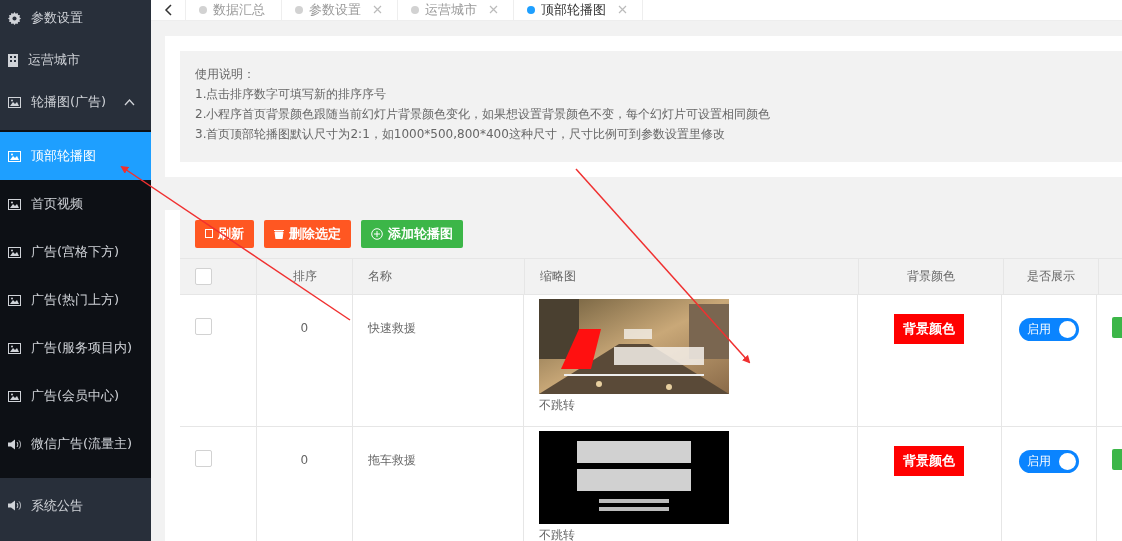 This screenshot has width=1122, height=541. Describe the element at coordinates (75, 204) in the screenshot. I see `sidebar-item: 首页视频` at that location.